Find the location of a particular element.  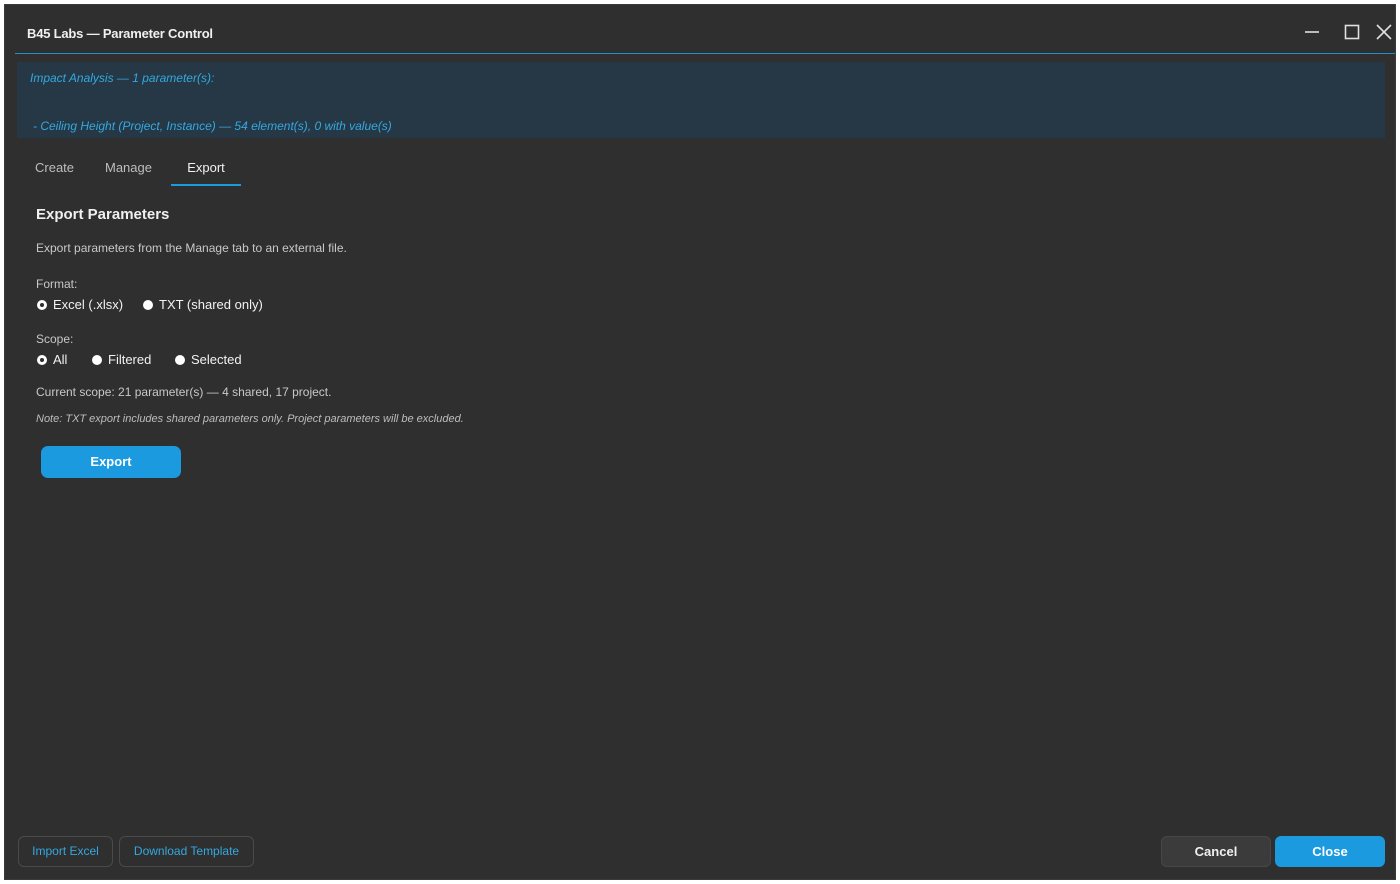

cancel-button: Cancel is located at coordinates (1216, 851).